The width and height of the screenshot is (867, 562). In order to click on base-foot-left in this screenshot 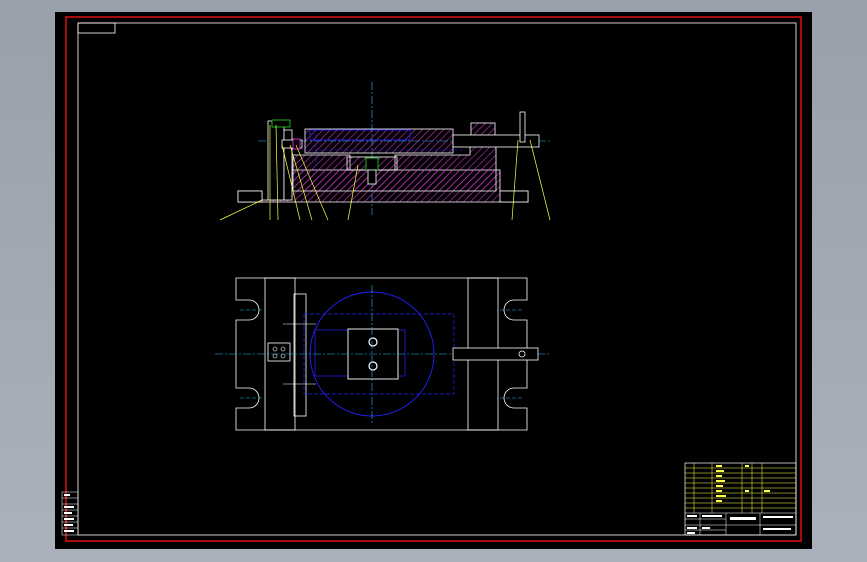, I will do `click(250, 196)`.